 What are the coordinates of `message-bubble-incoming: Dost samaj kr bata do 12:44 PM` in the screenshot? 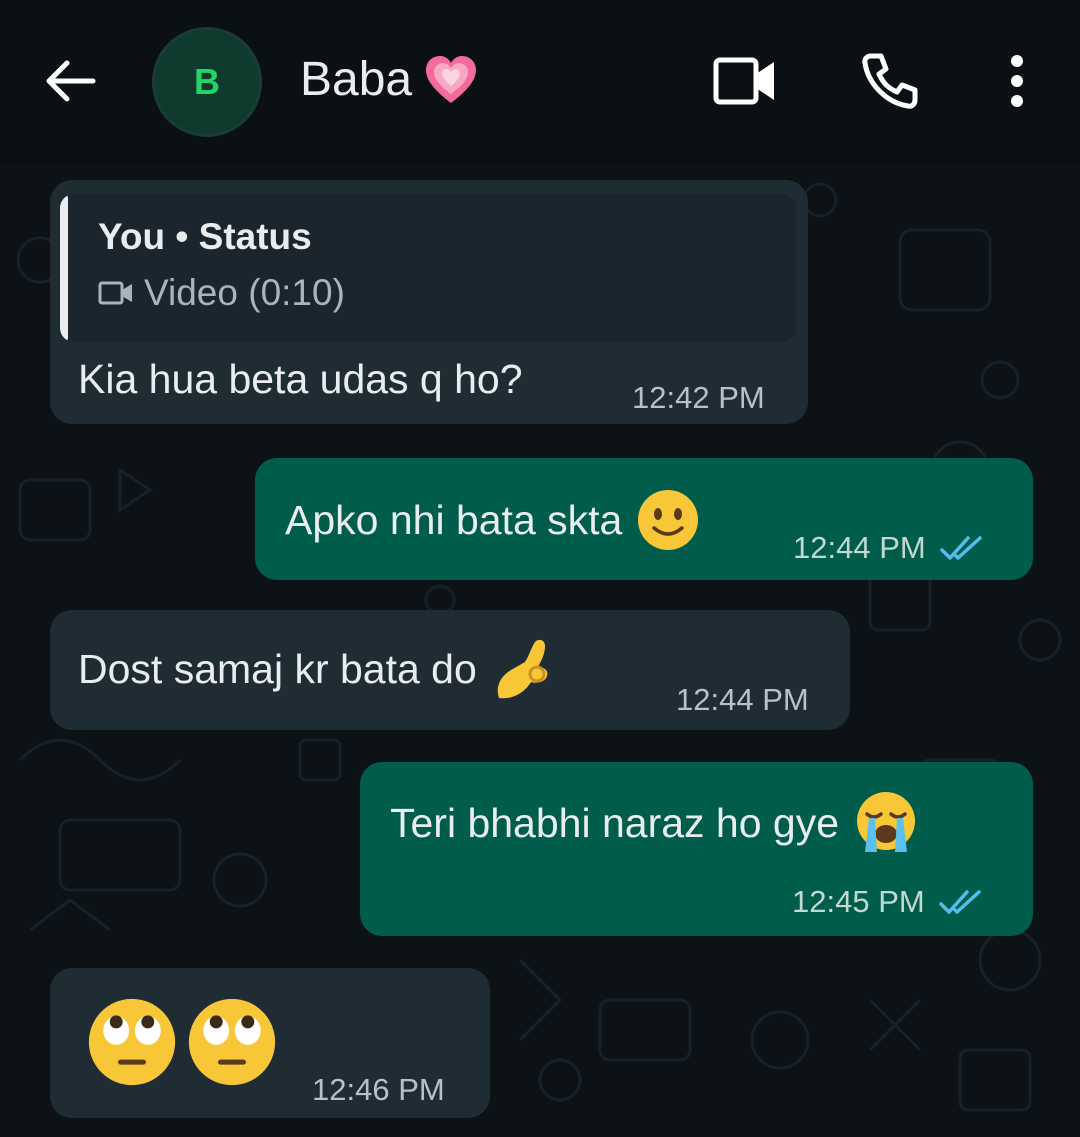 It's located at (450, 670).